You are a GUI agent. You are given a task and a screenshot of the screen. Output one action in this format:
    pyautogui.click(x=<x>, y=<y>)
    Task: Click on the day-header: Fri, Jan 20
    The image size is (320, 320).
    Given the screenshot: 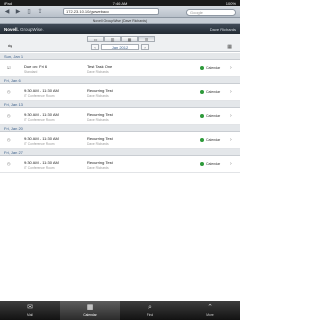 What is the action you would take?
    pyautogui.click(x=120, y=128)
    